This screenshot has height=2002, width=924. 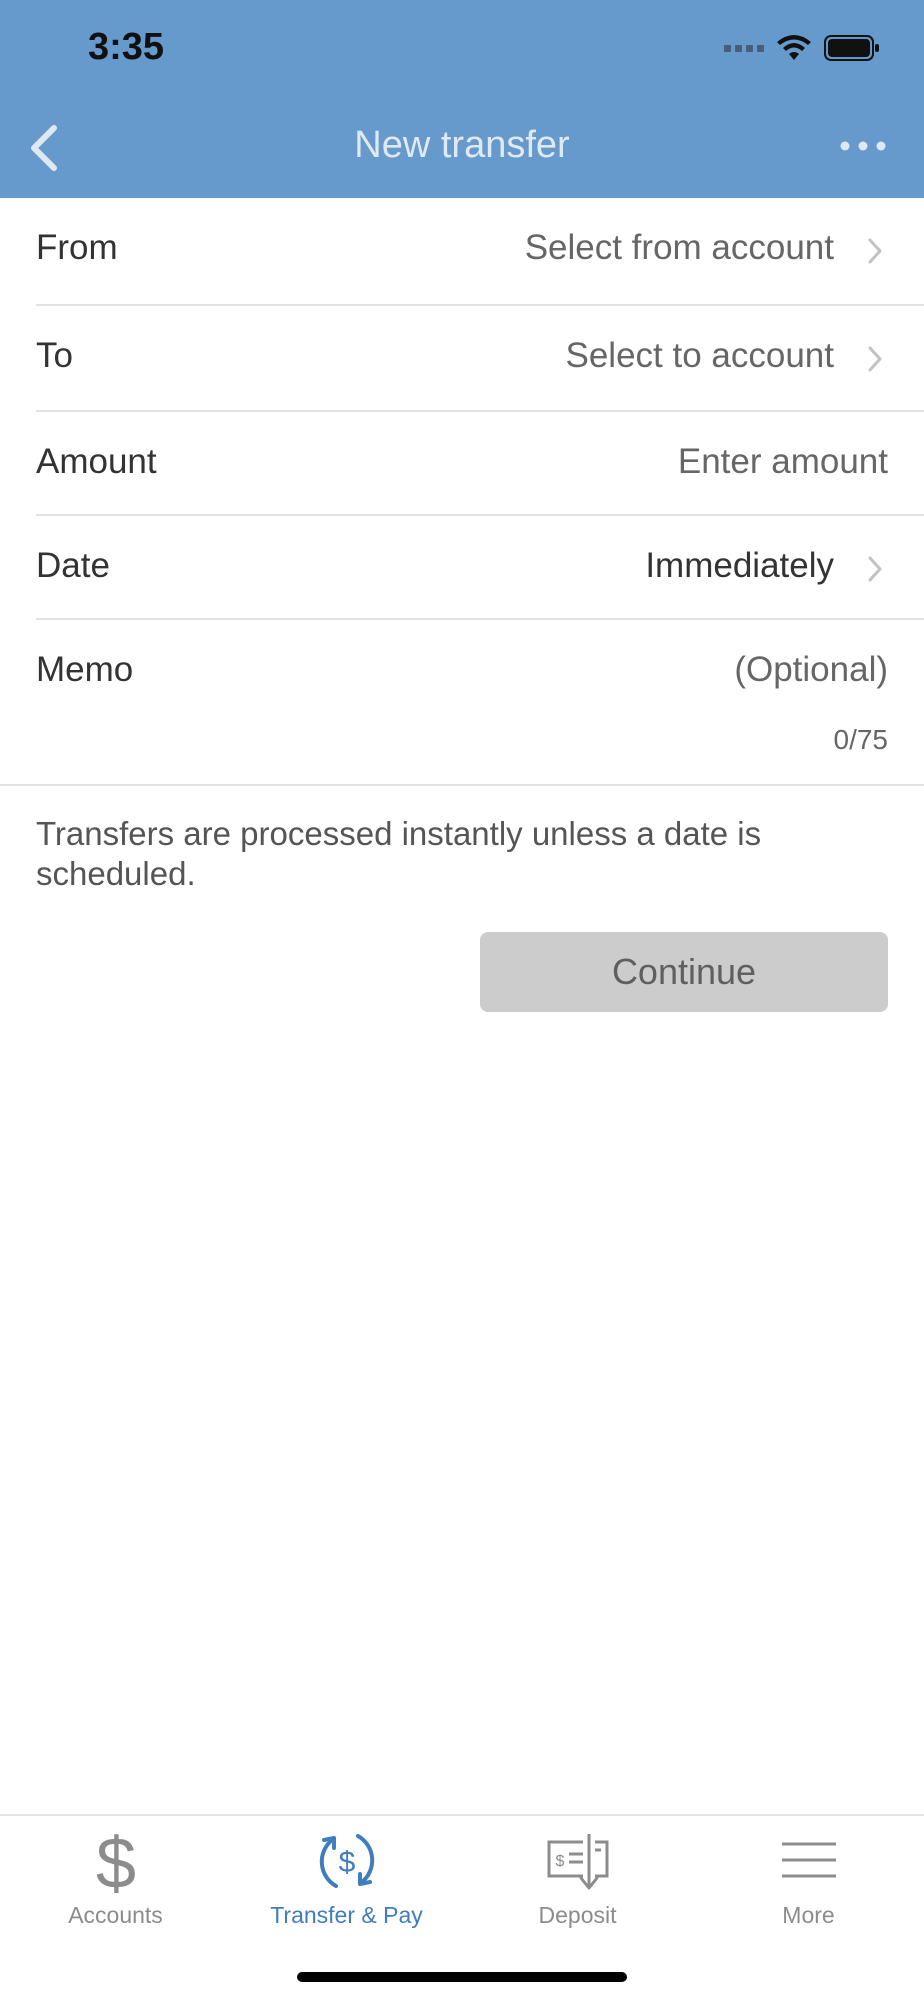 What do you see at coordinates (73, 565) in the screenshot?
I see `date-label: Date` at bounding box center [73, 565].